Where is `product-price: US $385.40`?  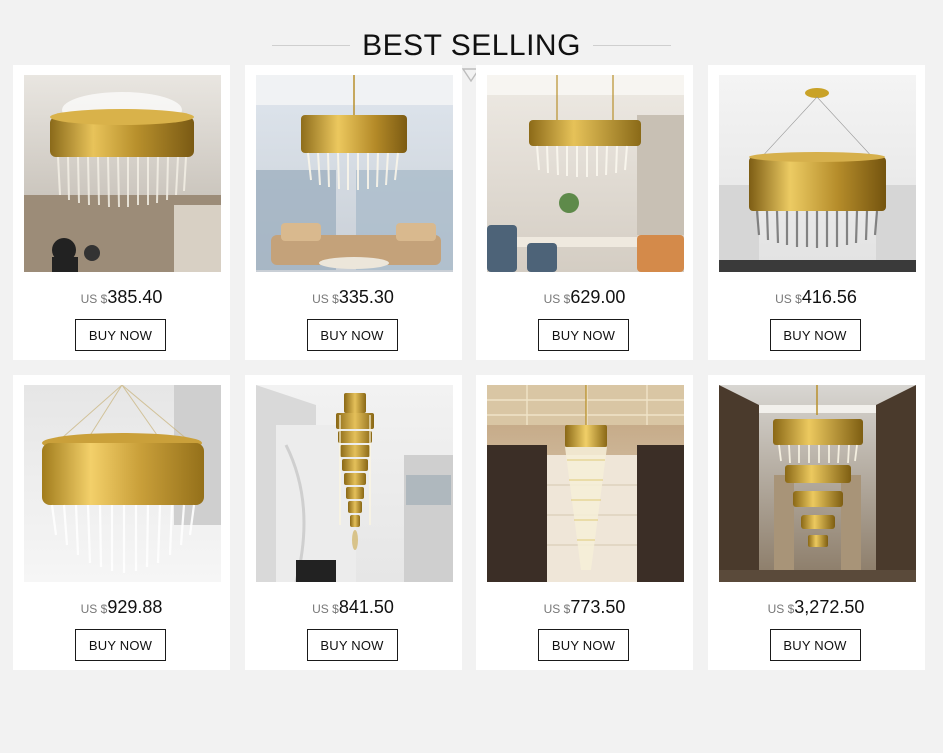
product-price: US $385.40 is located at coordinates (121, 297).